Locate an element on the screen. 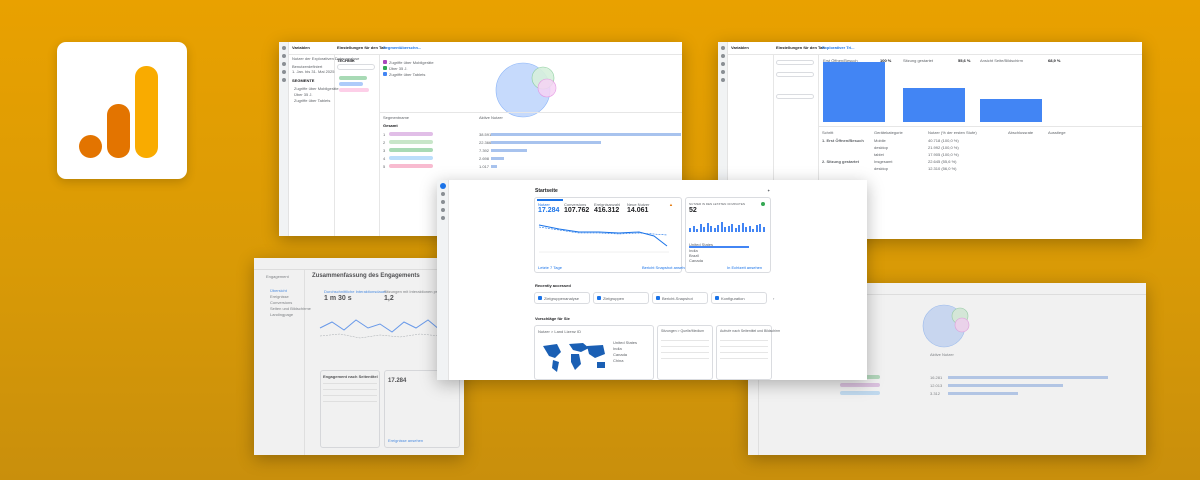  date-range-value: 1. Jan. bis 31. Mai 2025 is located at coordinates (313, 71).